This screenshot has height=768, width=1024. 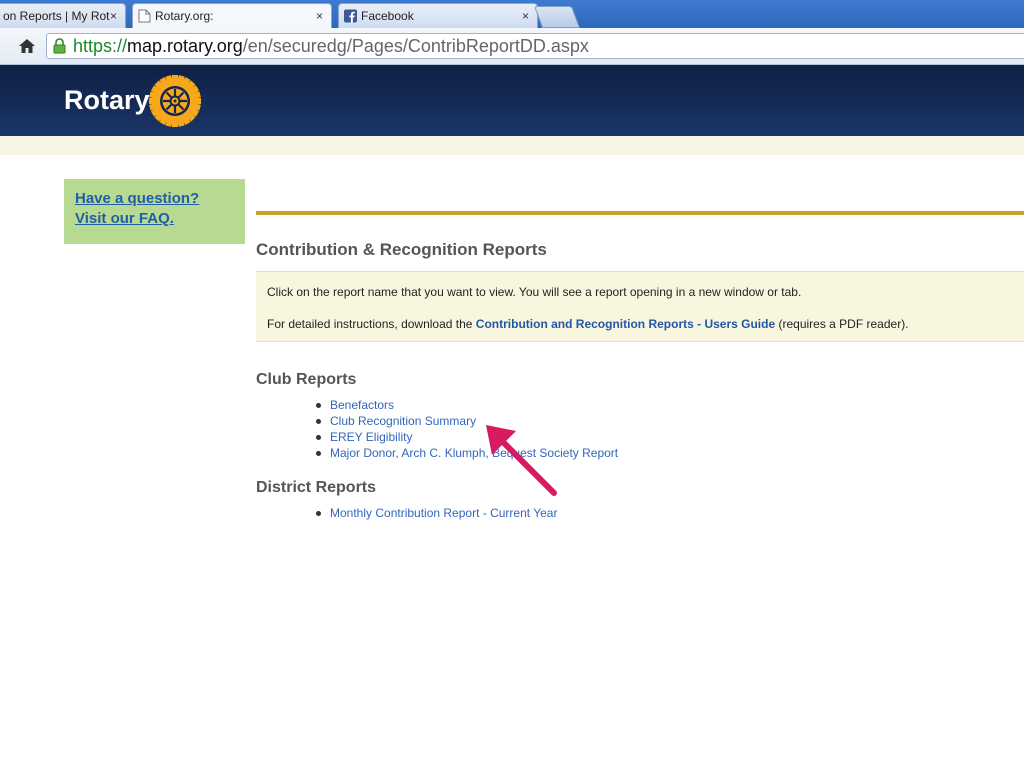 I want to click on list-item: Benefactors, so click(x=466, y=405).